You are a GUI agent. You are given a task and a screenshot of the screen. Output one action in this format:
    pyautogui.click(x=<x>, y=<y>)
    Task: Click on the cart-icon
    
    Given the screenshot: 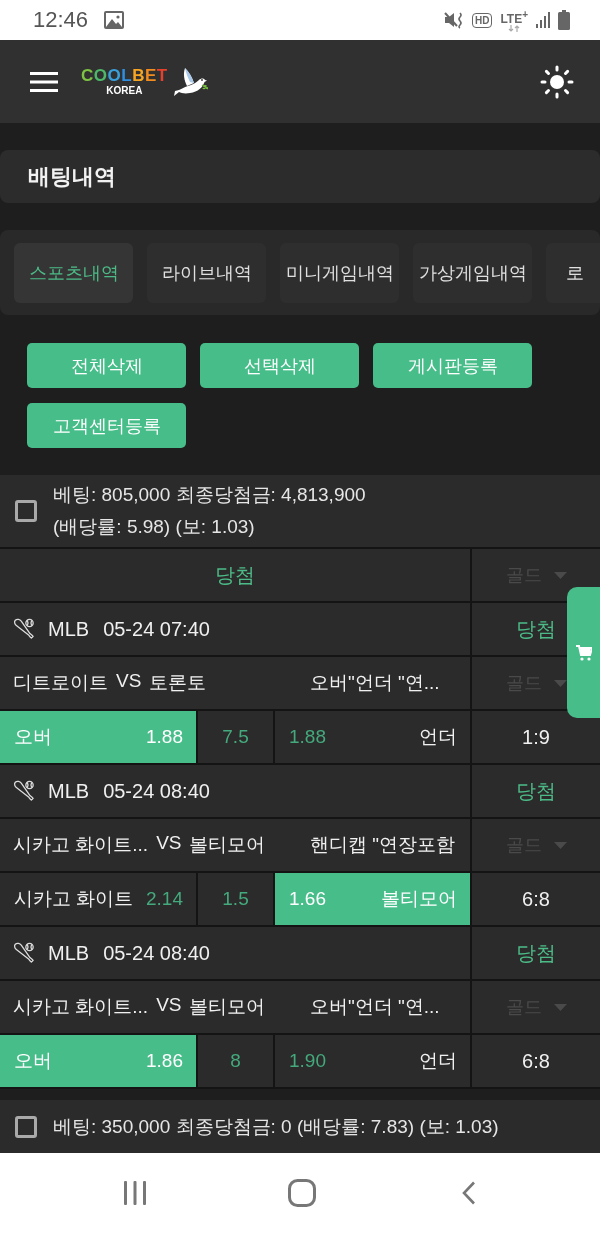 What is the action you would take?
    pyautogui.click(x=583, y=652)
    